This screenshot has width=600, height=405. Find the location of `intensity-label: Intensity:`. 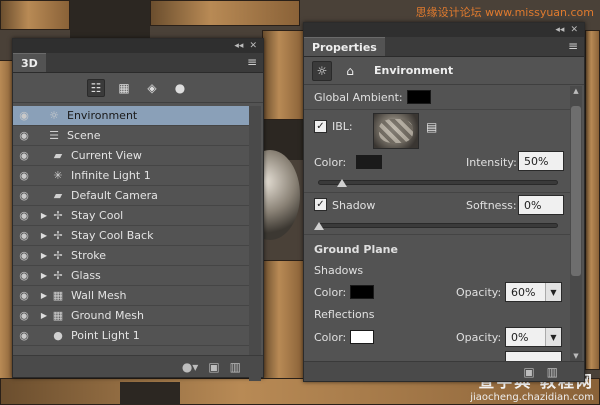

intensity-label: Intensity: is located at coordinates (491, 162).